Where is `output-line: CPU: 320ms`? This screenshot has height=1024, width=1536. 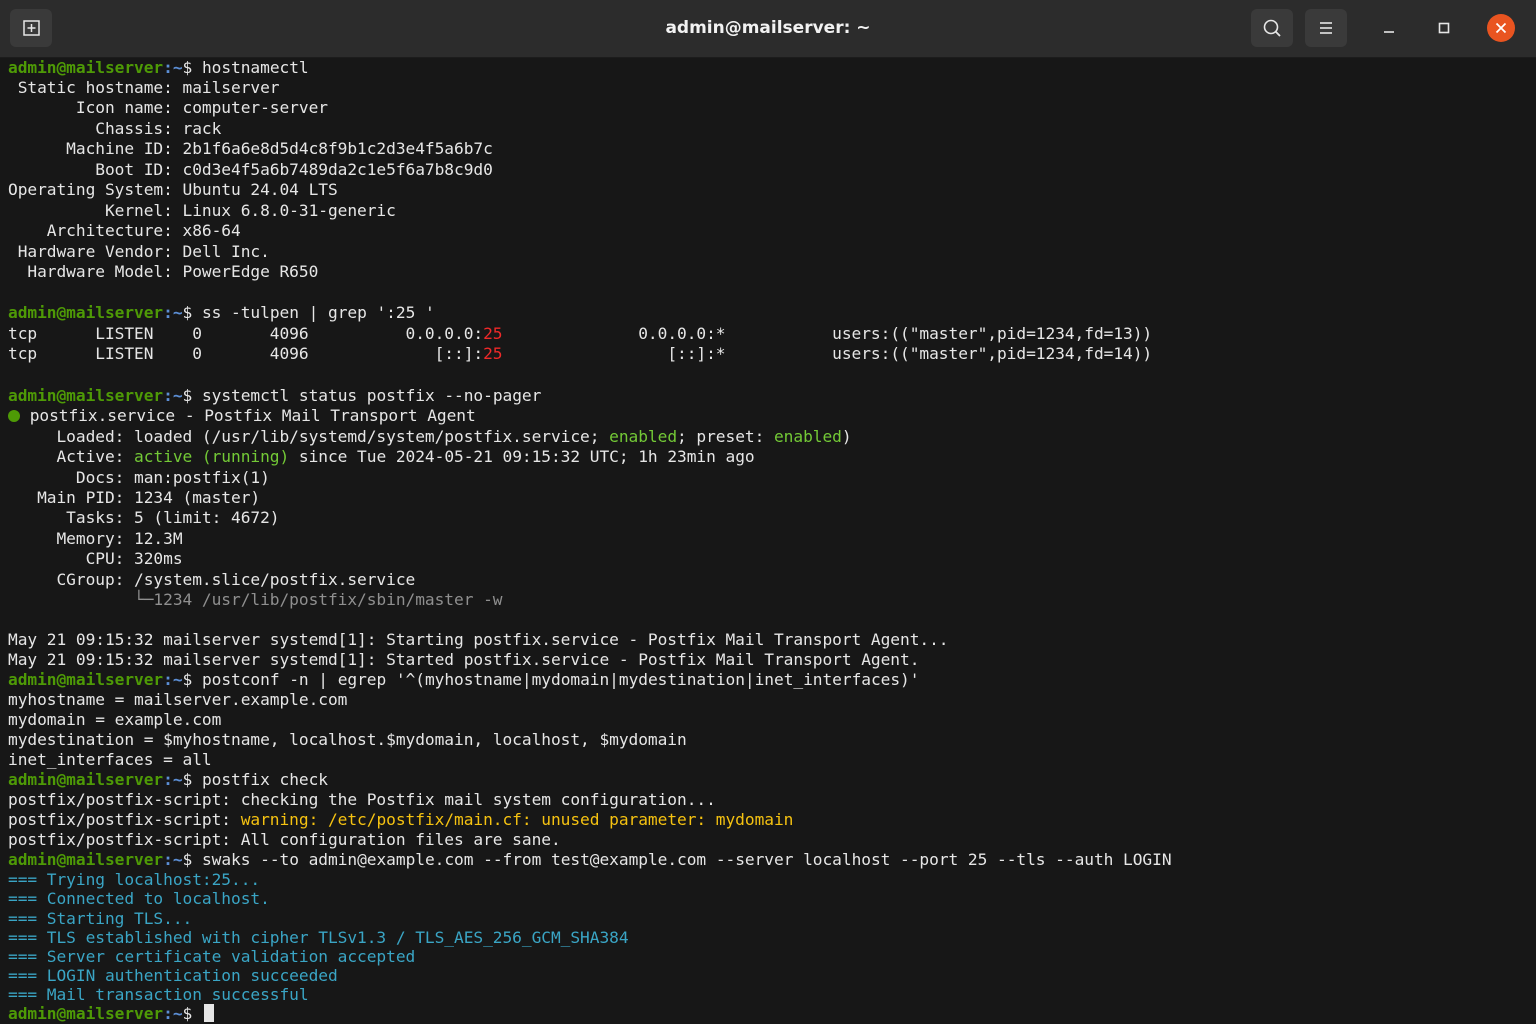 output-line: CPU: 320ms is located at coordinates (95, 558).